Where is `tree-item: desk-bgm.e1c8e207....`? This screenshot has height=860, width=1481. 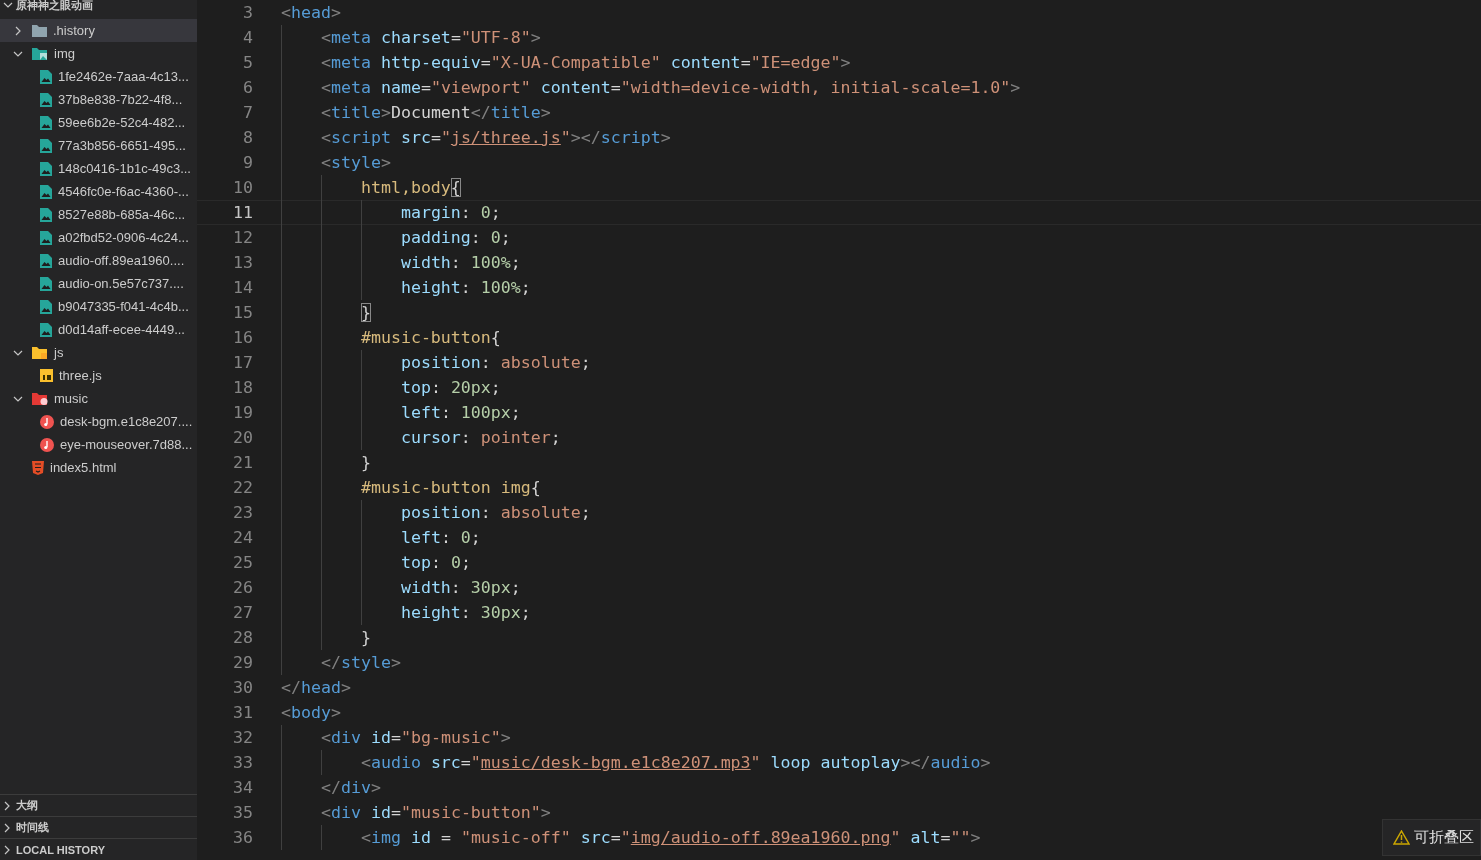 tree-item: desk-bgm.e1c8e207.... is located at coordinates (98, 421).